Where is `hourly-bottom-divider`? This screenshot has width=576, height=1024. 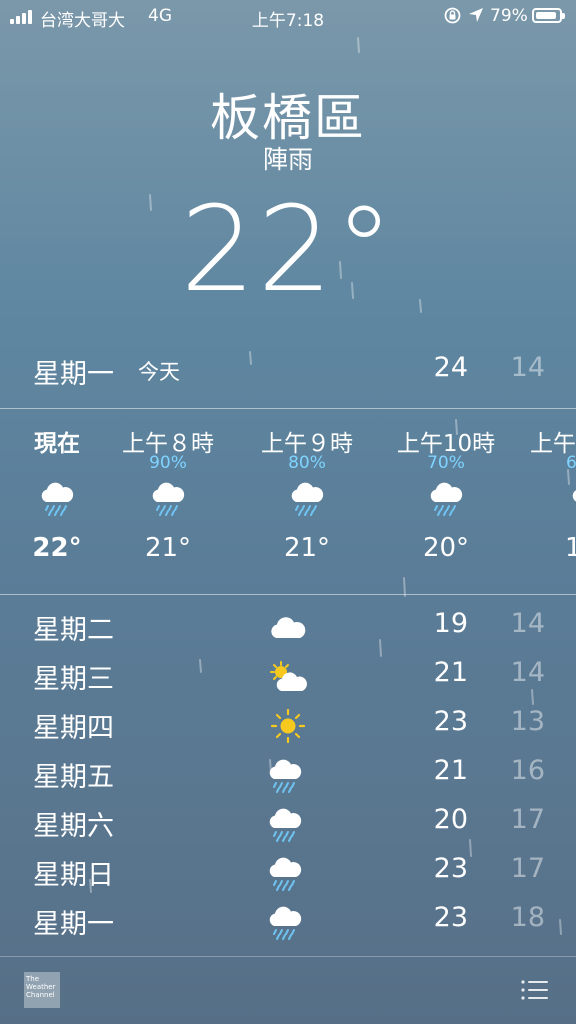
hourly-bottom-divider is located at coordinates (288, 594).